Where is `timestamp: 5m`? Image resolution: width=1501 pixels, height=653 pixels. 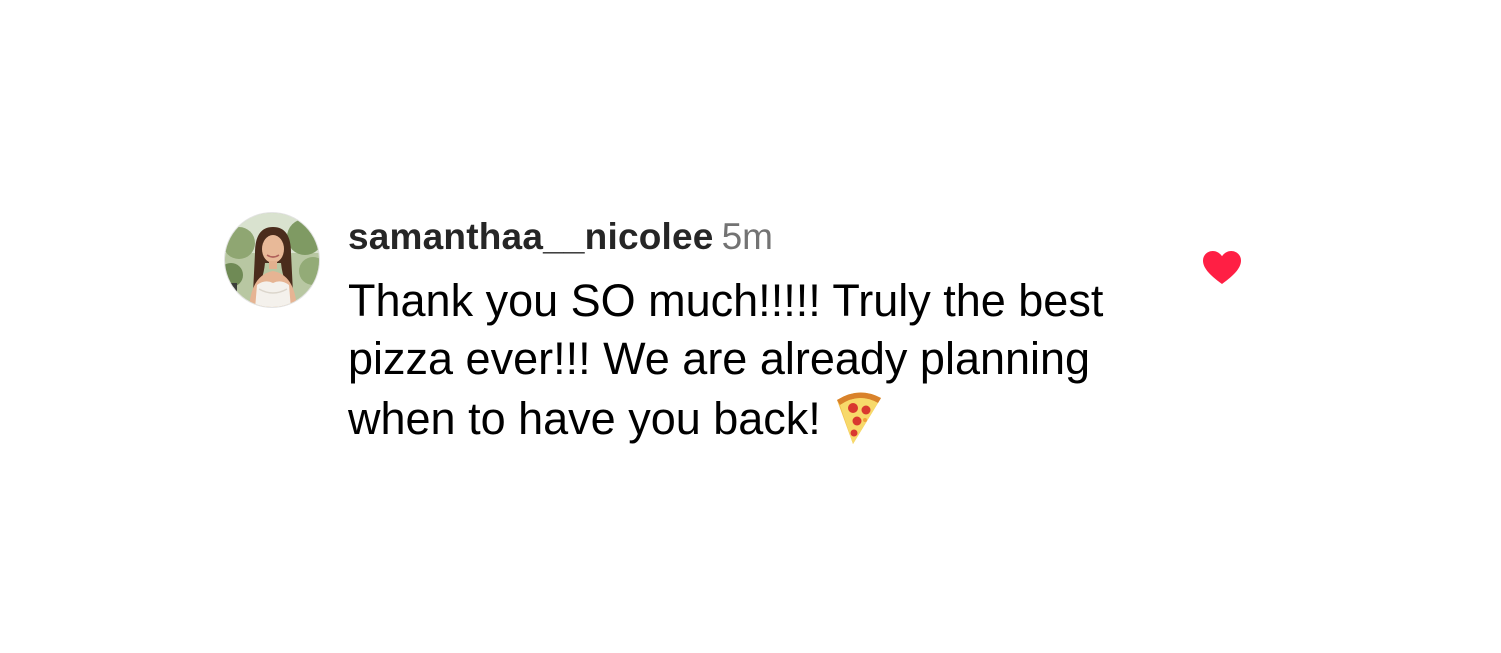
timestamp: 5m is located at coordinates (747, 236).